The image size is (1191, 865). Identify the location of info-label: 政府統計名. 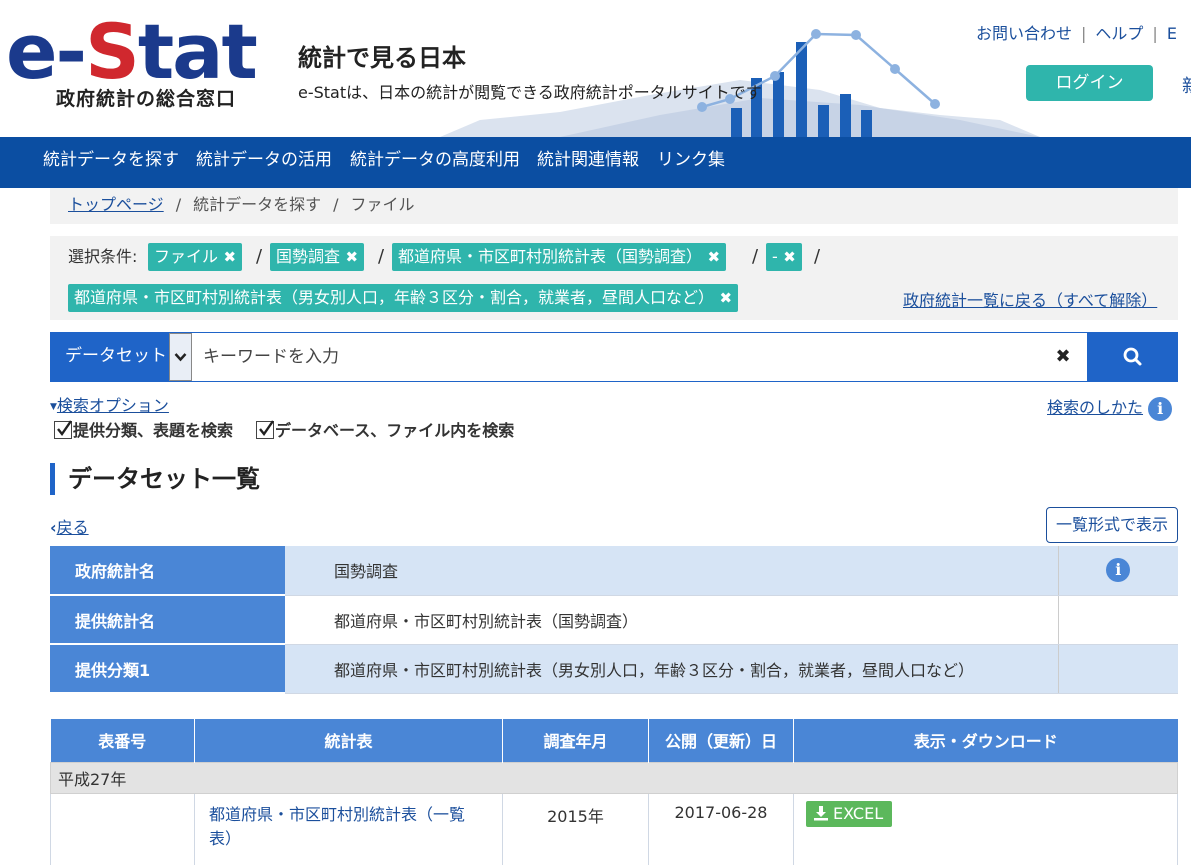
(167, 571).